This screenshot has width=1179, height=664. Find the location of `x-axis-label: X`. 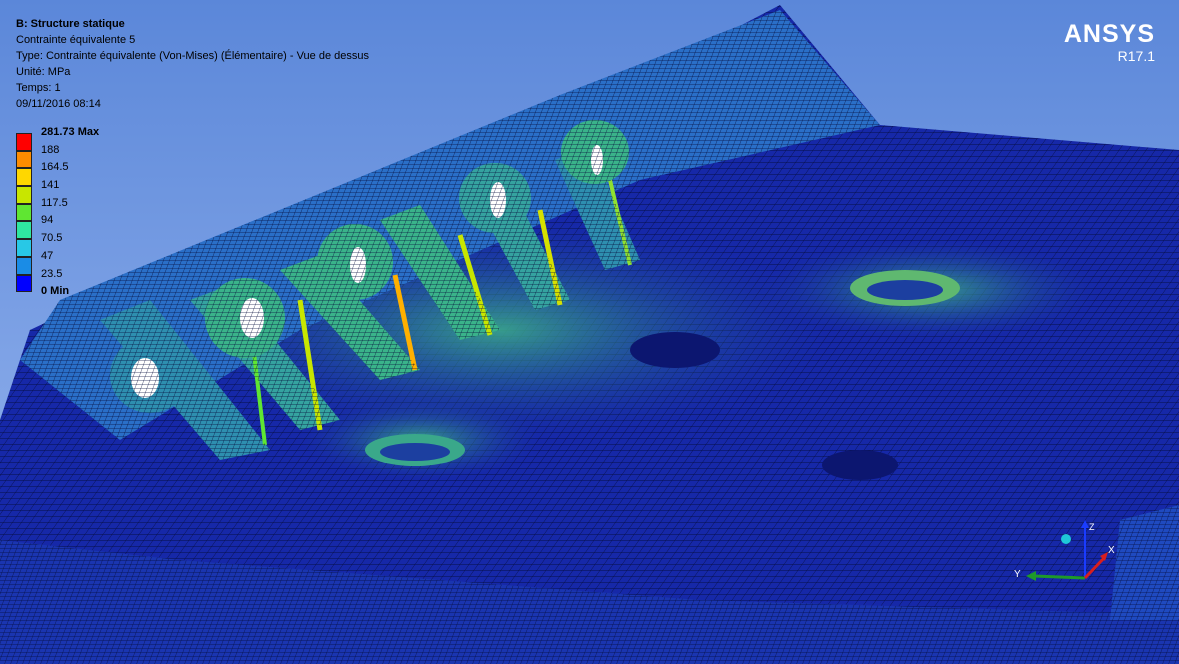

x-axis-label: X is located at coordinates (1111, 550).